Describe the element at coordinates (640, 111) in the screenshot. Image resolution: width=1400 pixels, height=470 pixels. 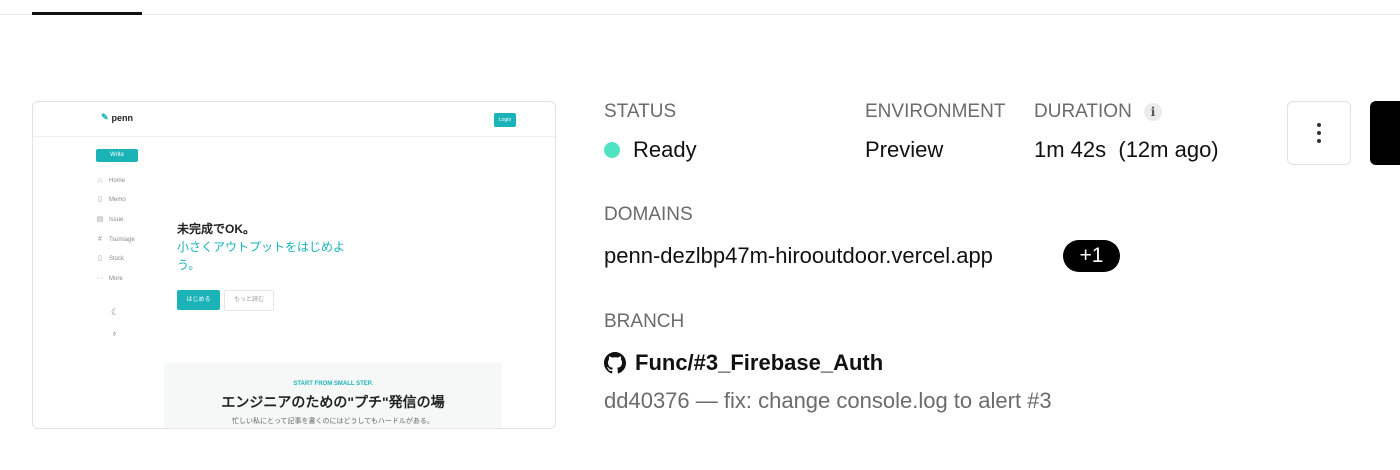
I see `status-label: STATUS` at that location.